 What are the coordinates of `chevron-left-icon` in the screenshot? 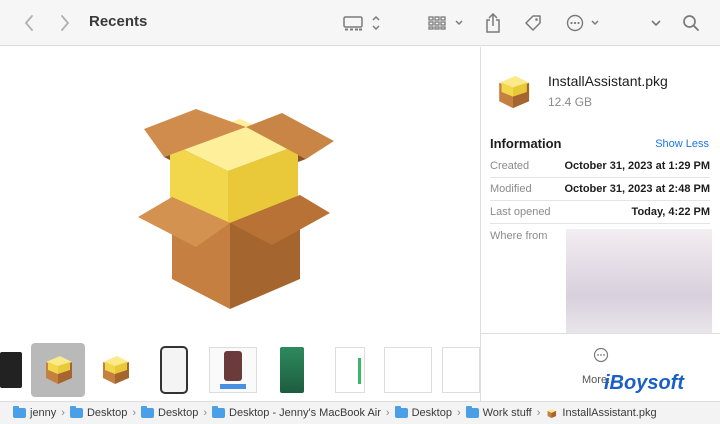 It's located at (28, 23).